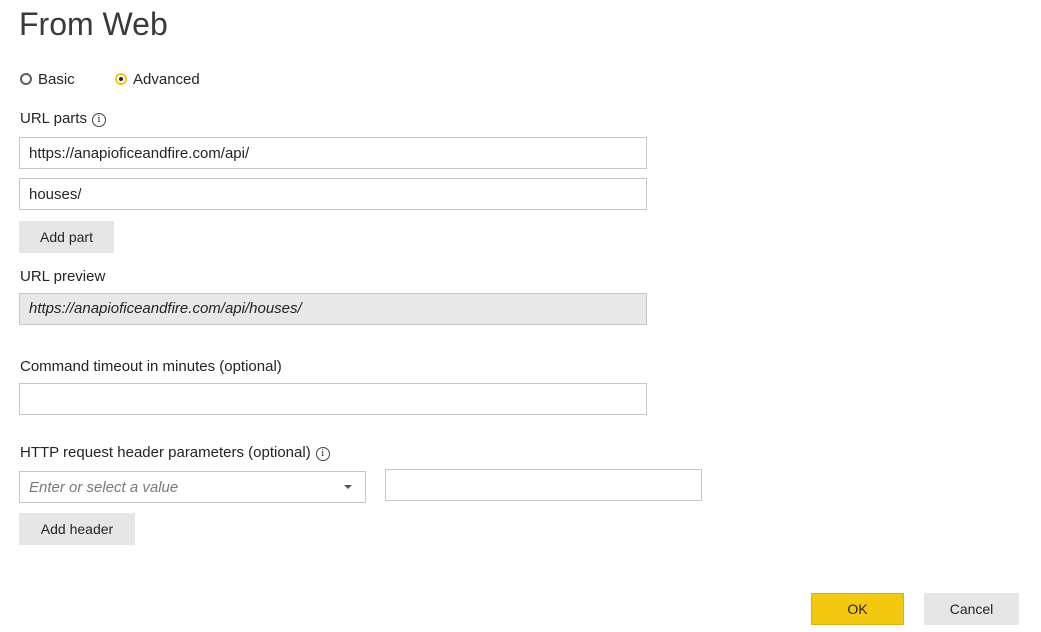 This screenshot has height=632, width=1041. What do you see at coordinates (93, 24) in the screenshot?
I see `dialog-title: From Web` at bounding box center [93, 24].